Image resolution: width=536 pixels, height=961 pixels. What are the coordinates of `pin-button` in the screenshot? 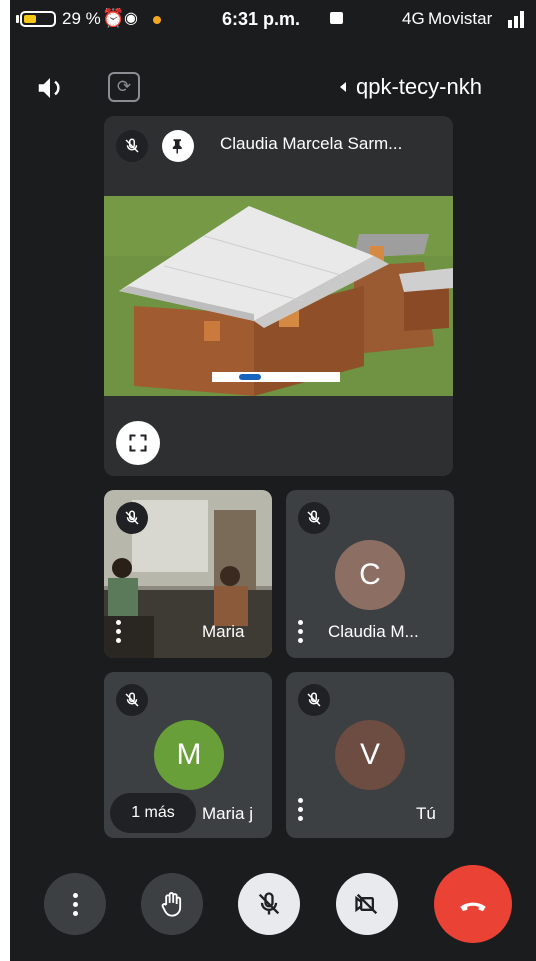 It's located at (178, 146).